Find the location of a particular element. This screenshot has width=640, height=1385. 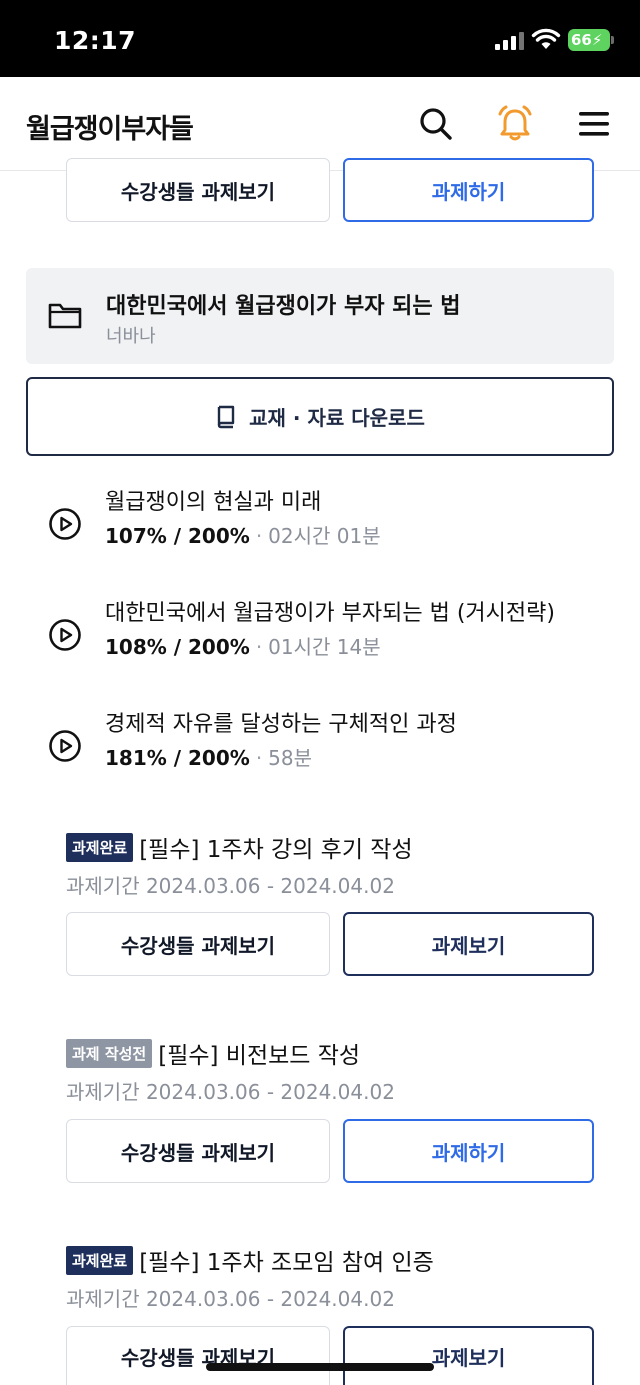

task-heading: 과제완료 [필수] 1주차 조모임 참여 인증 is located at coordinates (336, 1260).